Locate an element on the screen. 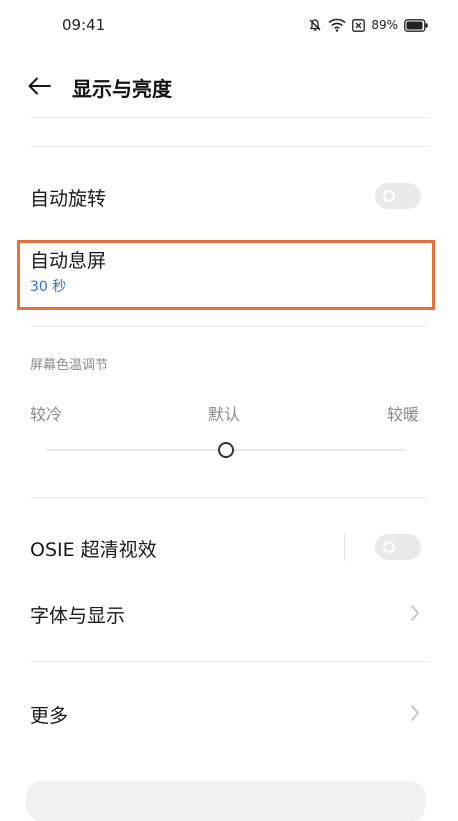 This screenshot has height=821, width=458. status-time: 09:41 is located at coordinates (84, 25).